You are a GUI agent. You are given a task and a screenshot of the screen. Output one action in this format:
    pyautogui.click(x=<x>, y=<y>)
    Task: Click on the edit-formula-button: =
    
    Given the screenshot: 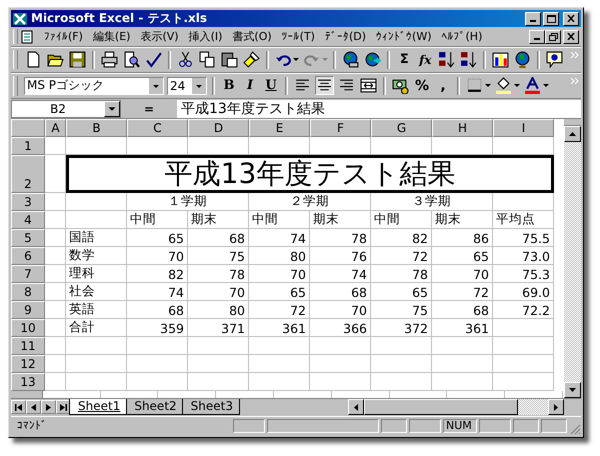 What is the action you would take?
    pyautogui.click(x=149, y=109)
    